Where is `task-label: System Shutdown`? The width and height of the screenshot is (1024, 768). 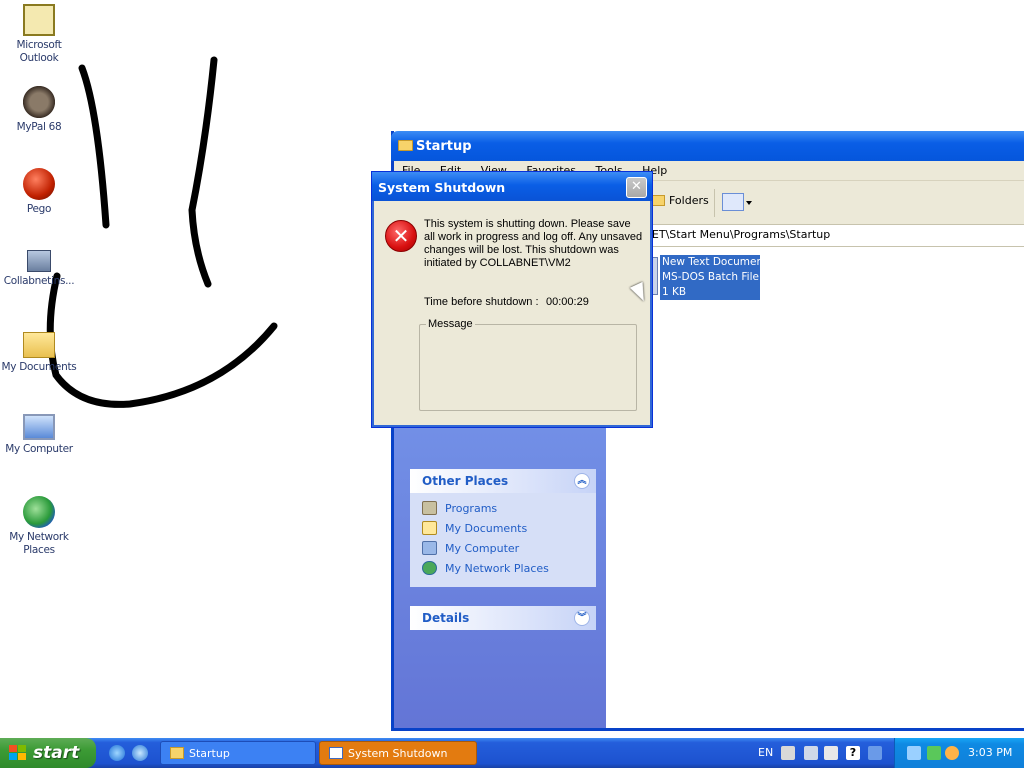
task-label: System Shutdown is located at coordinates (398, 753).